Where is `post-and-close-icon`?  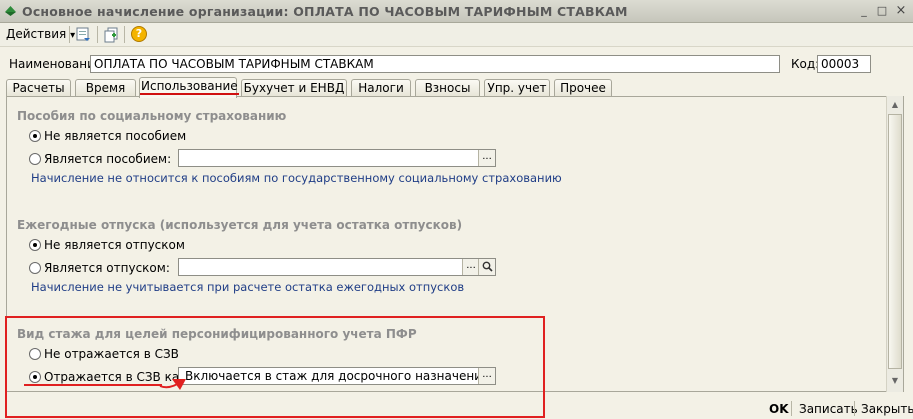 post-and-close-icon is located at coordinates (83, 34).